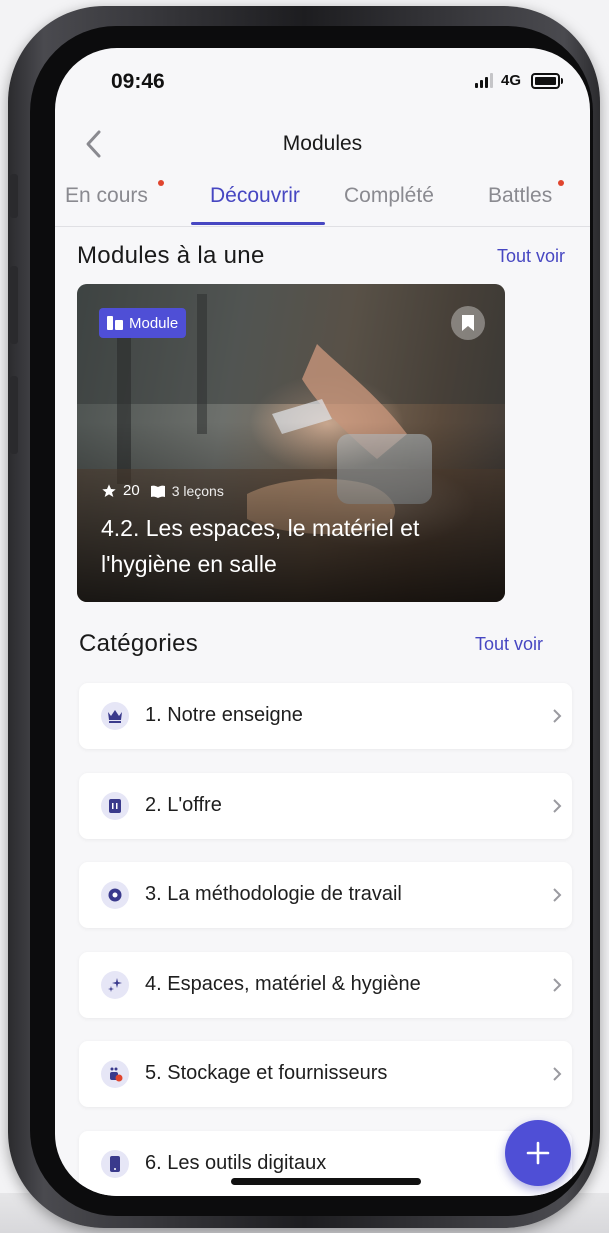 The height and width of the screenshot is (1233, 609). What do you see at coordinates (183, 805) in the screenshot?
I see `category-label: 2. L'offre` at bounding box center [183, 805].